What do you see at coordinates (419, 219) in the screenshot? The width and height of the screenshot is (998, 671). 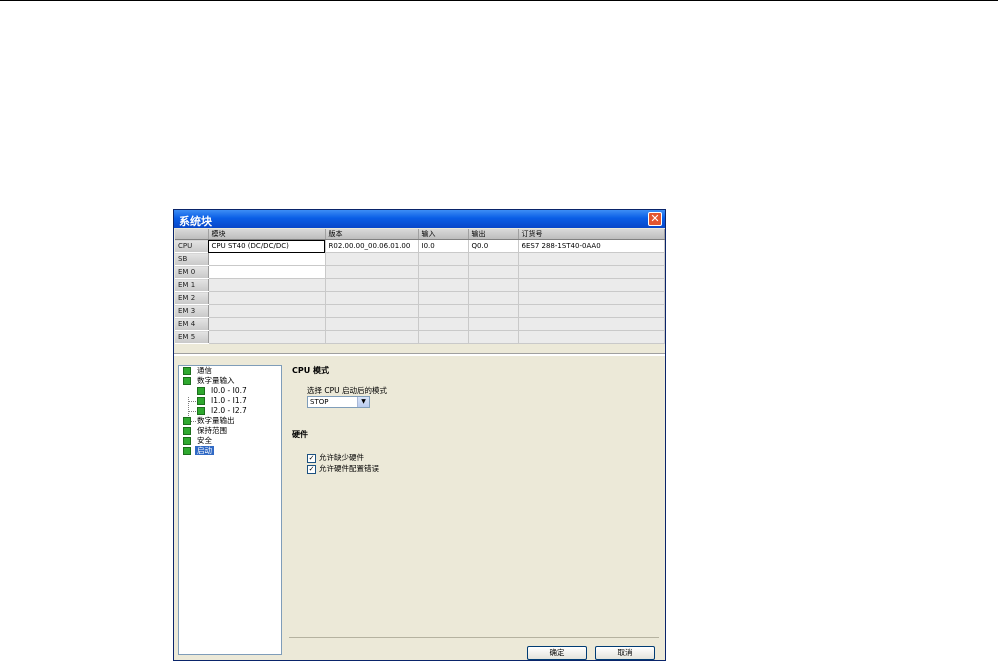 I see `title-bar: 系统块 ✕` at bounding box center [419, 219].